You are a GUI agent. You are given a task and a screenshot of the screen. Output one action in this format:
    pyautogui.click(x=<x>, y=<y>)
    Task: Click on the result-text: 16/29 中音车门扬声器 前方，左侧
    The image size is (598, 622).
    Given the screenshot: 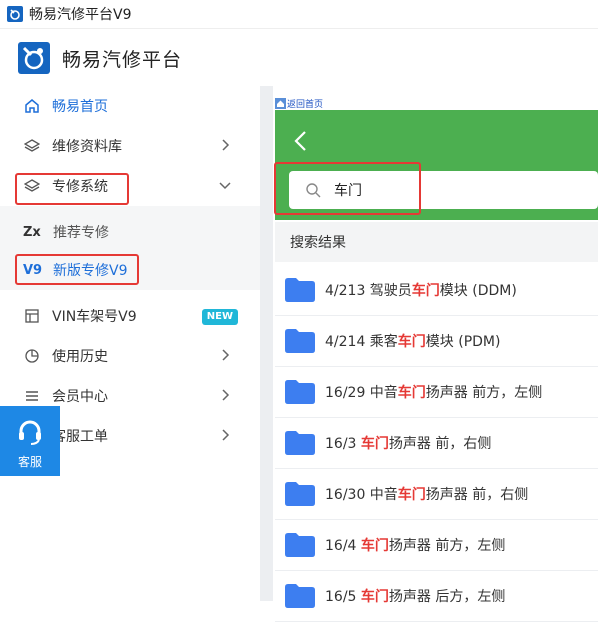 What is the action you would take?
    pyautogui.click(x=434, y=393)
    